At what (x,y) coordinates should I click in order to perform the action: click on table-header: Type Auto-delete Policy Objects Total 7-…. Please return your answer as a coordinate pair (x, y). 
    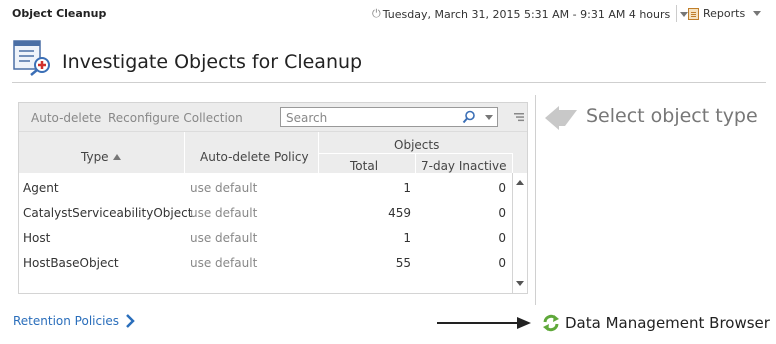
    Looking at the image, I should click on (273, 152).